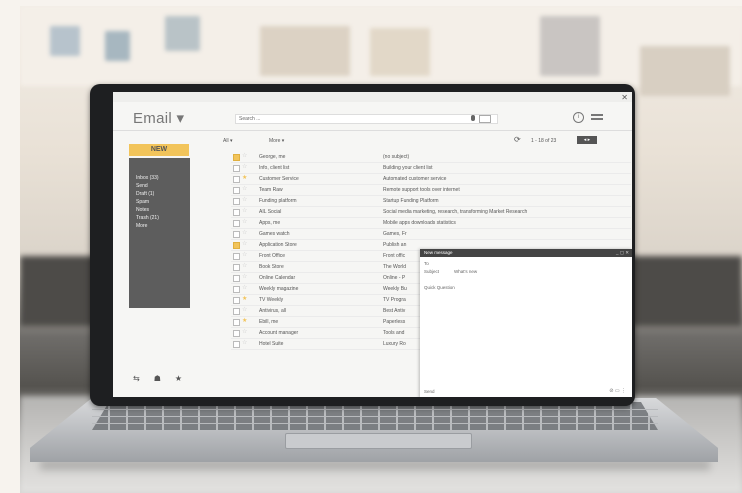 The image size is (742, 493). Describe the element at coordinates (276, 141) in the screenshot. I see `more-dropdown: More ▾` at that location.